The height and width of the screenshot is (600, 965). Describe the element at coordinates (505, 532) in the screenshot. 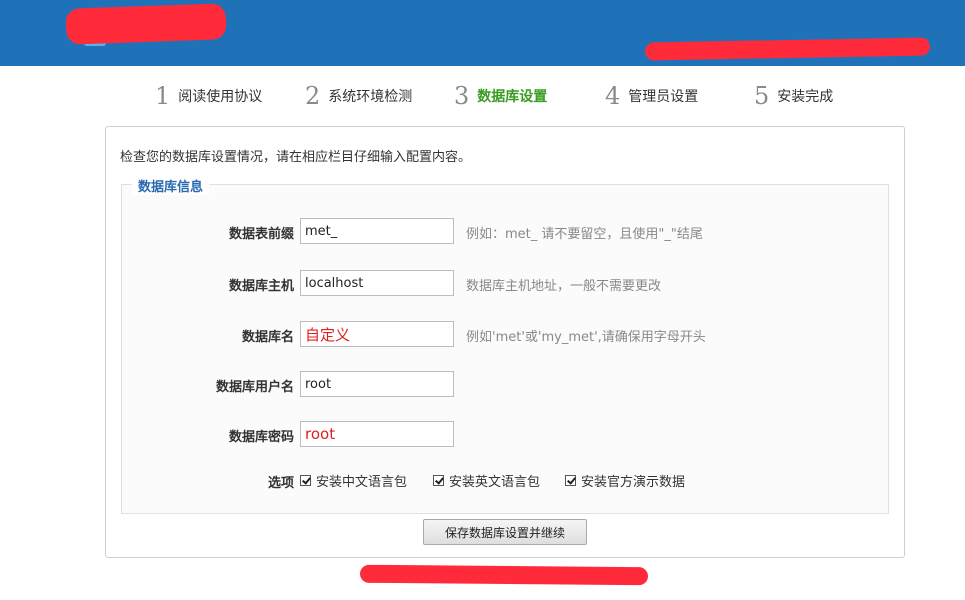

I see `save-and-continue-button: 保存数据库设置并继续` at that location.